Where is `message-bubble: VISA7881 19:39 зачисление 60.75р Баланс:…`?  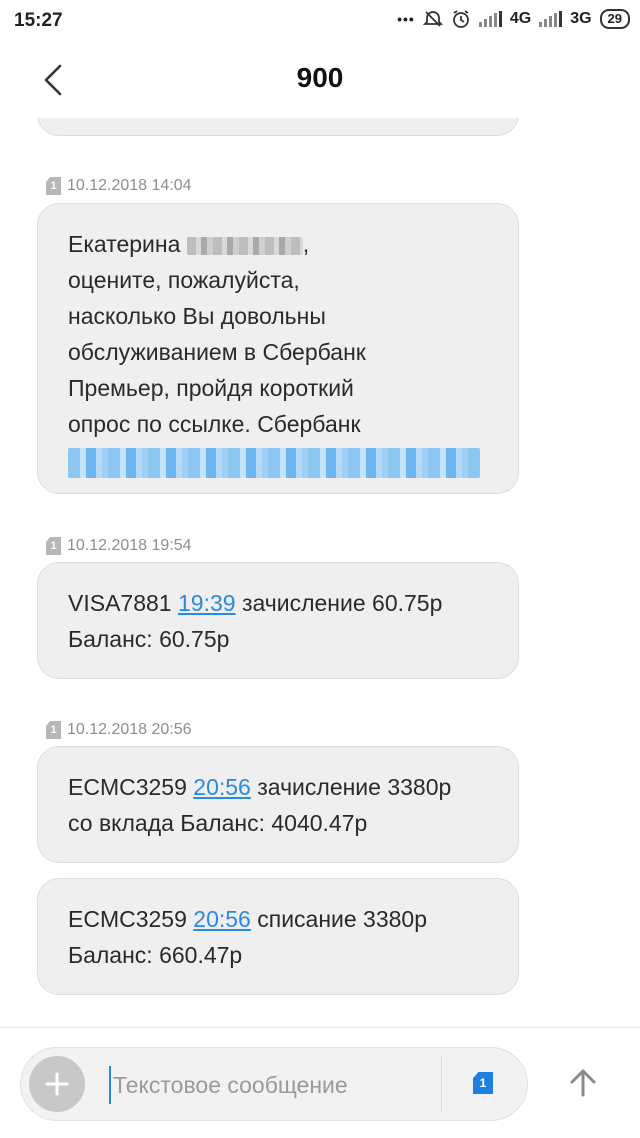 message-bubble: VISA7881 19:39 зачисление 60.75р Баланс:… is located at coordinates (278, 620).